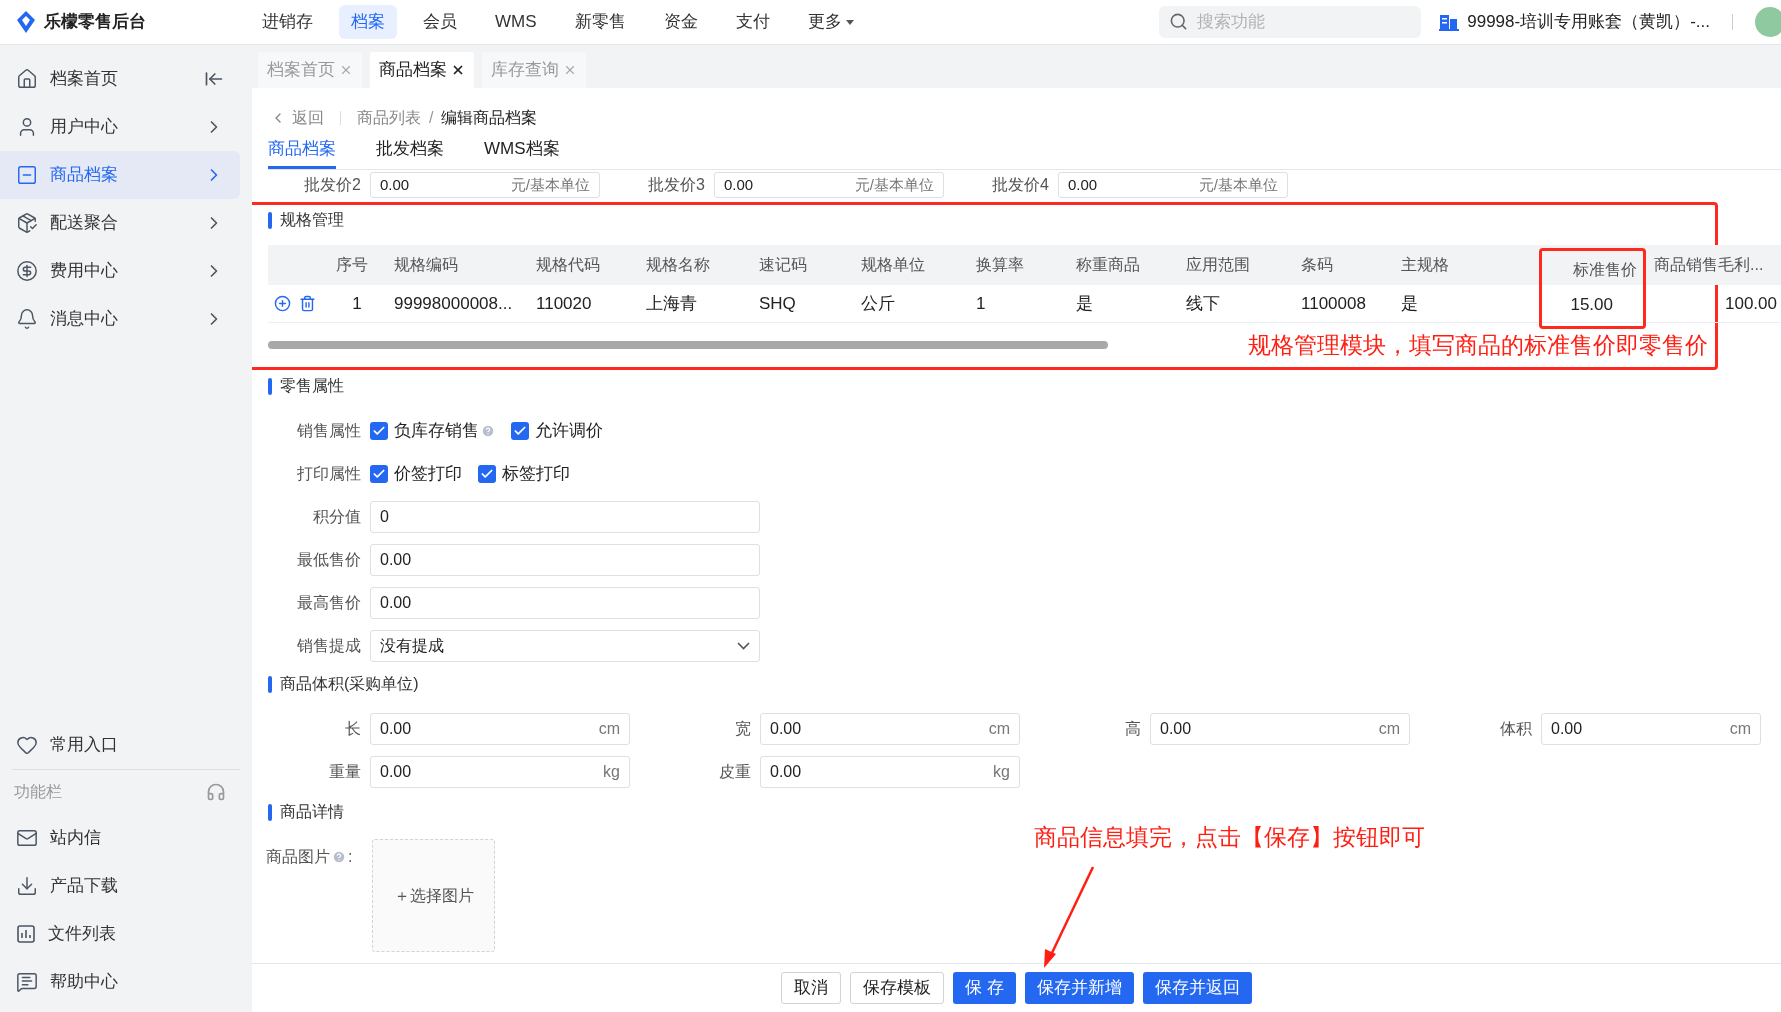  Describe the element at coordinates (120, 175) in the screenshot. I see `sidebar-item: 商品档案` at that location.